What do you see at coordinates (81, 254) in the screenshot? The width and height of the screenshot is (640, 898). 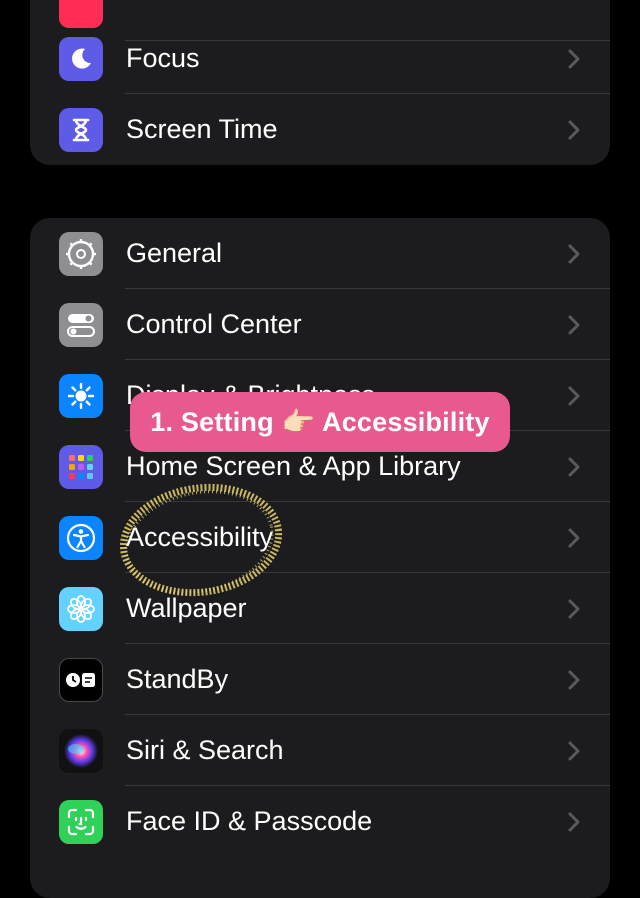 I see `gear-icon` at bounding box center [81, 254].